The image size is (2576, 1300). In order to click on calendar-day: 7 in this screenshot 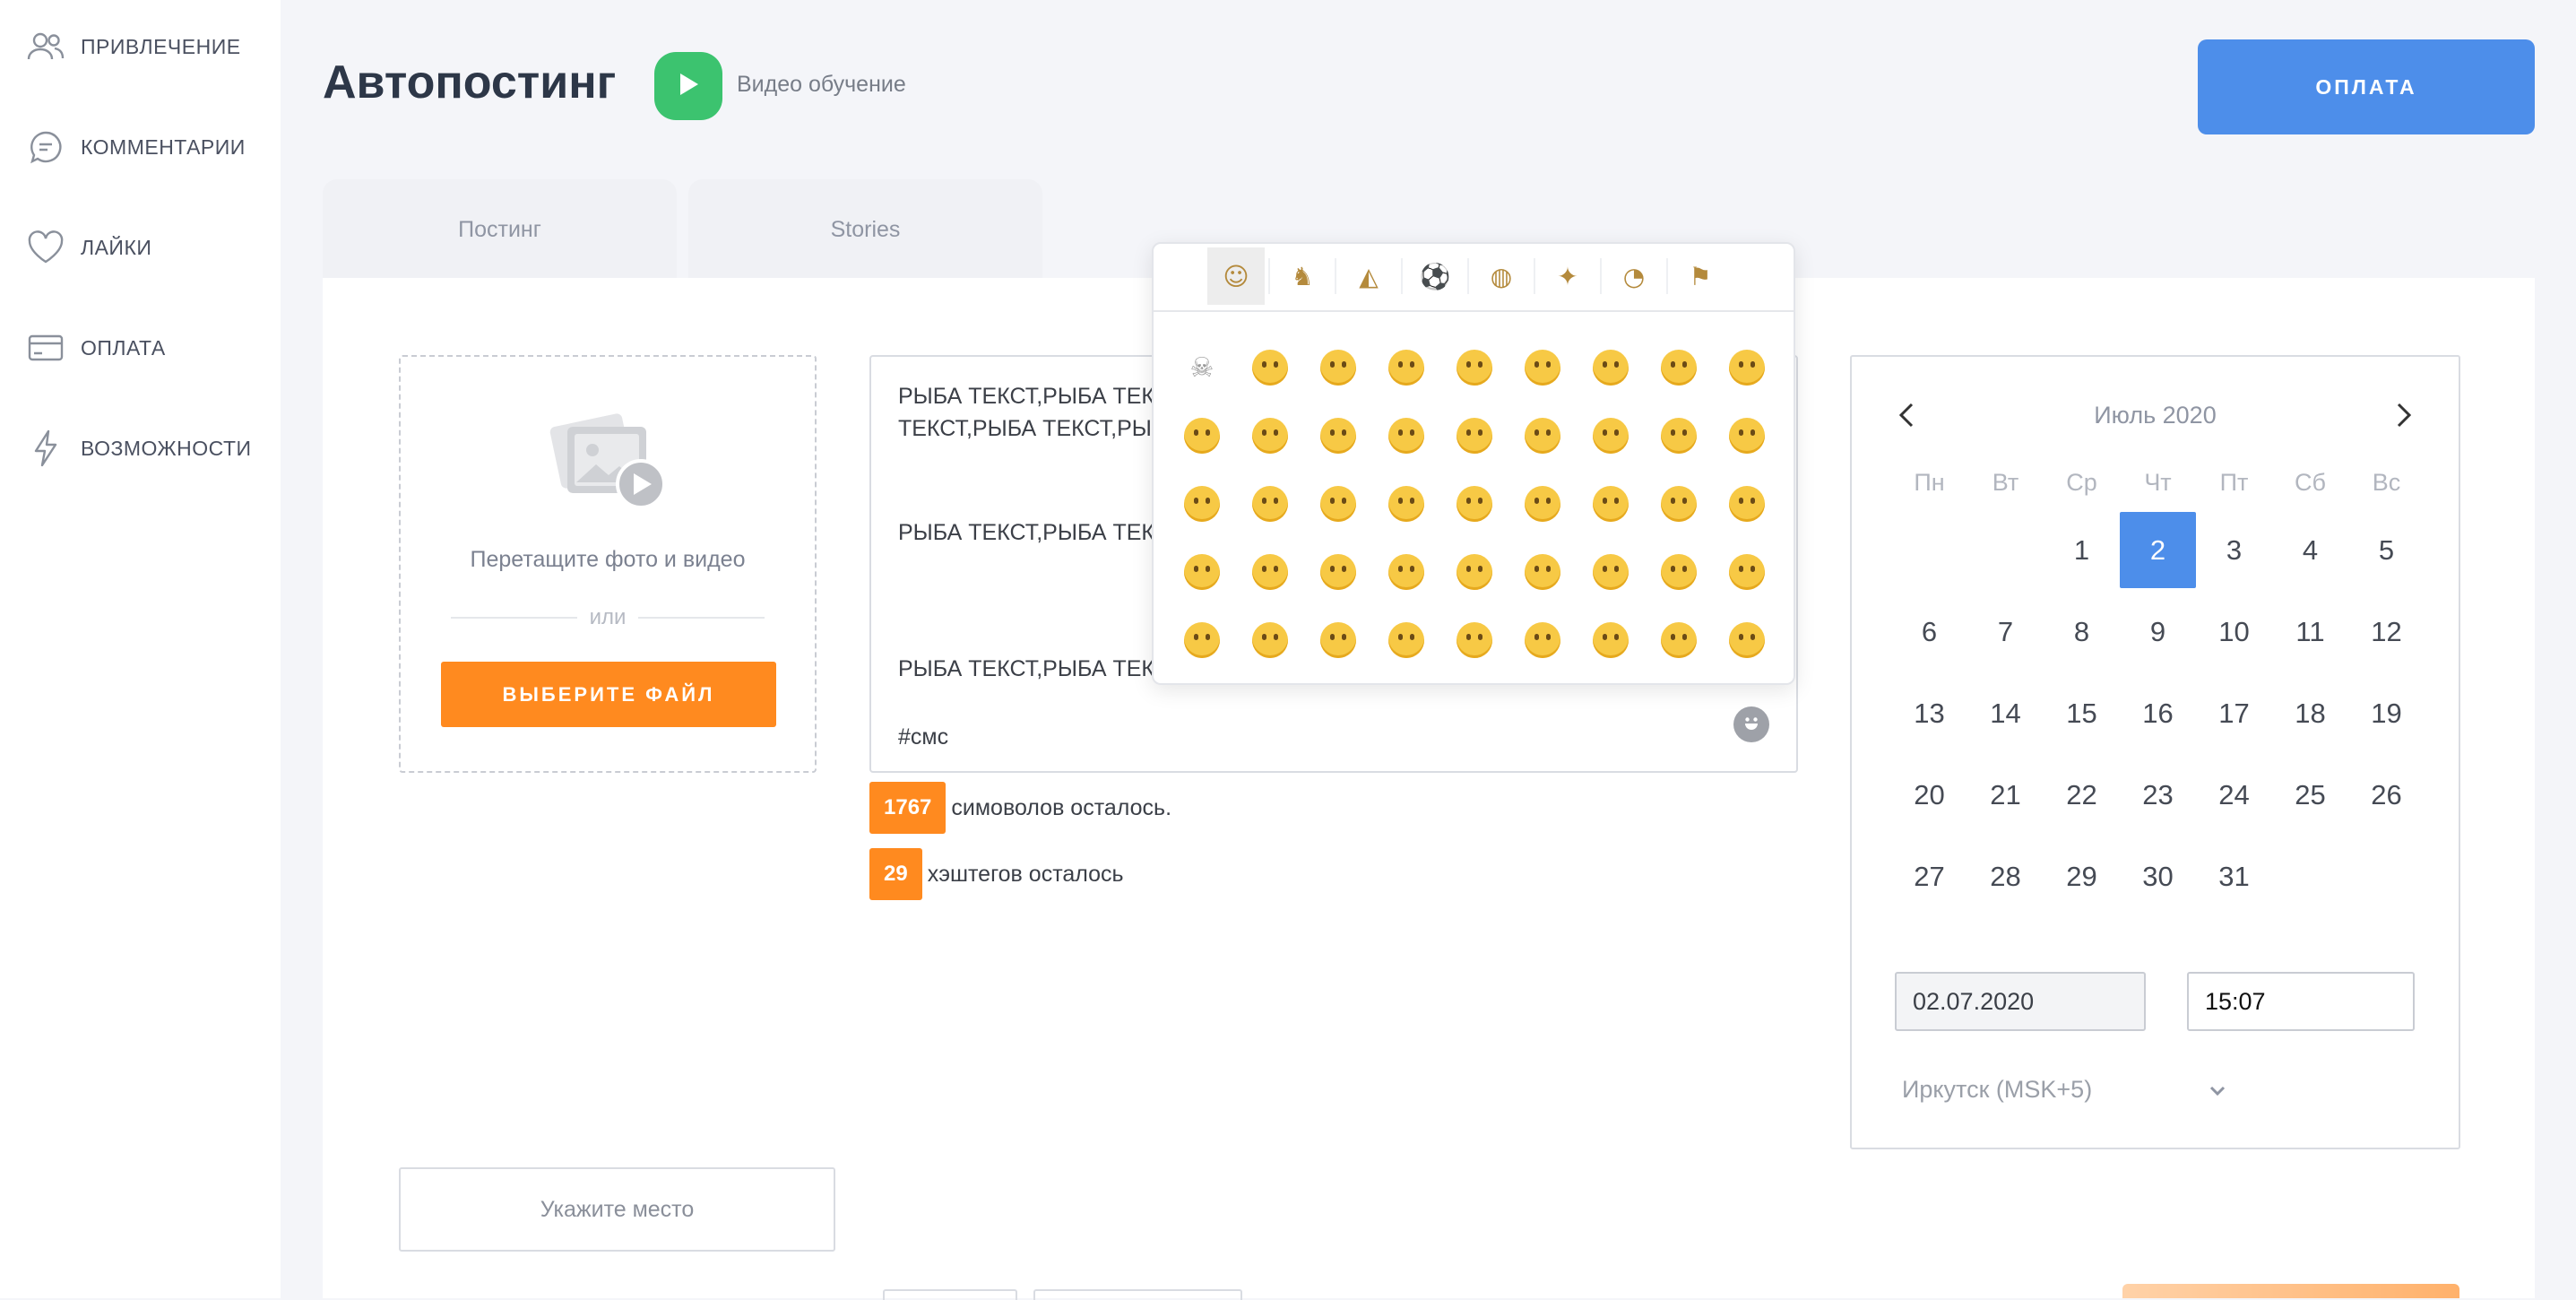, I will do `click(2005, 632)`.